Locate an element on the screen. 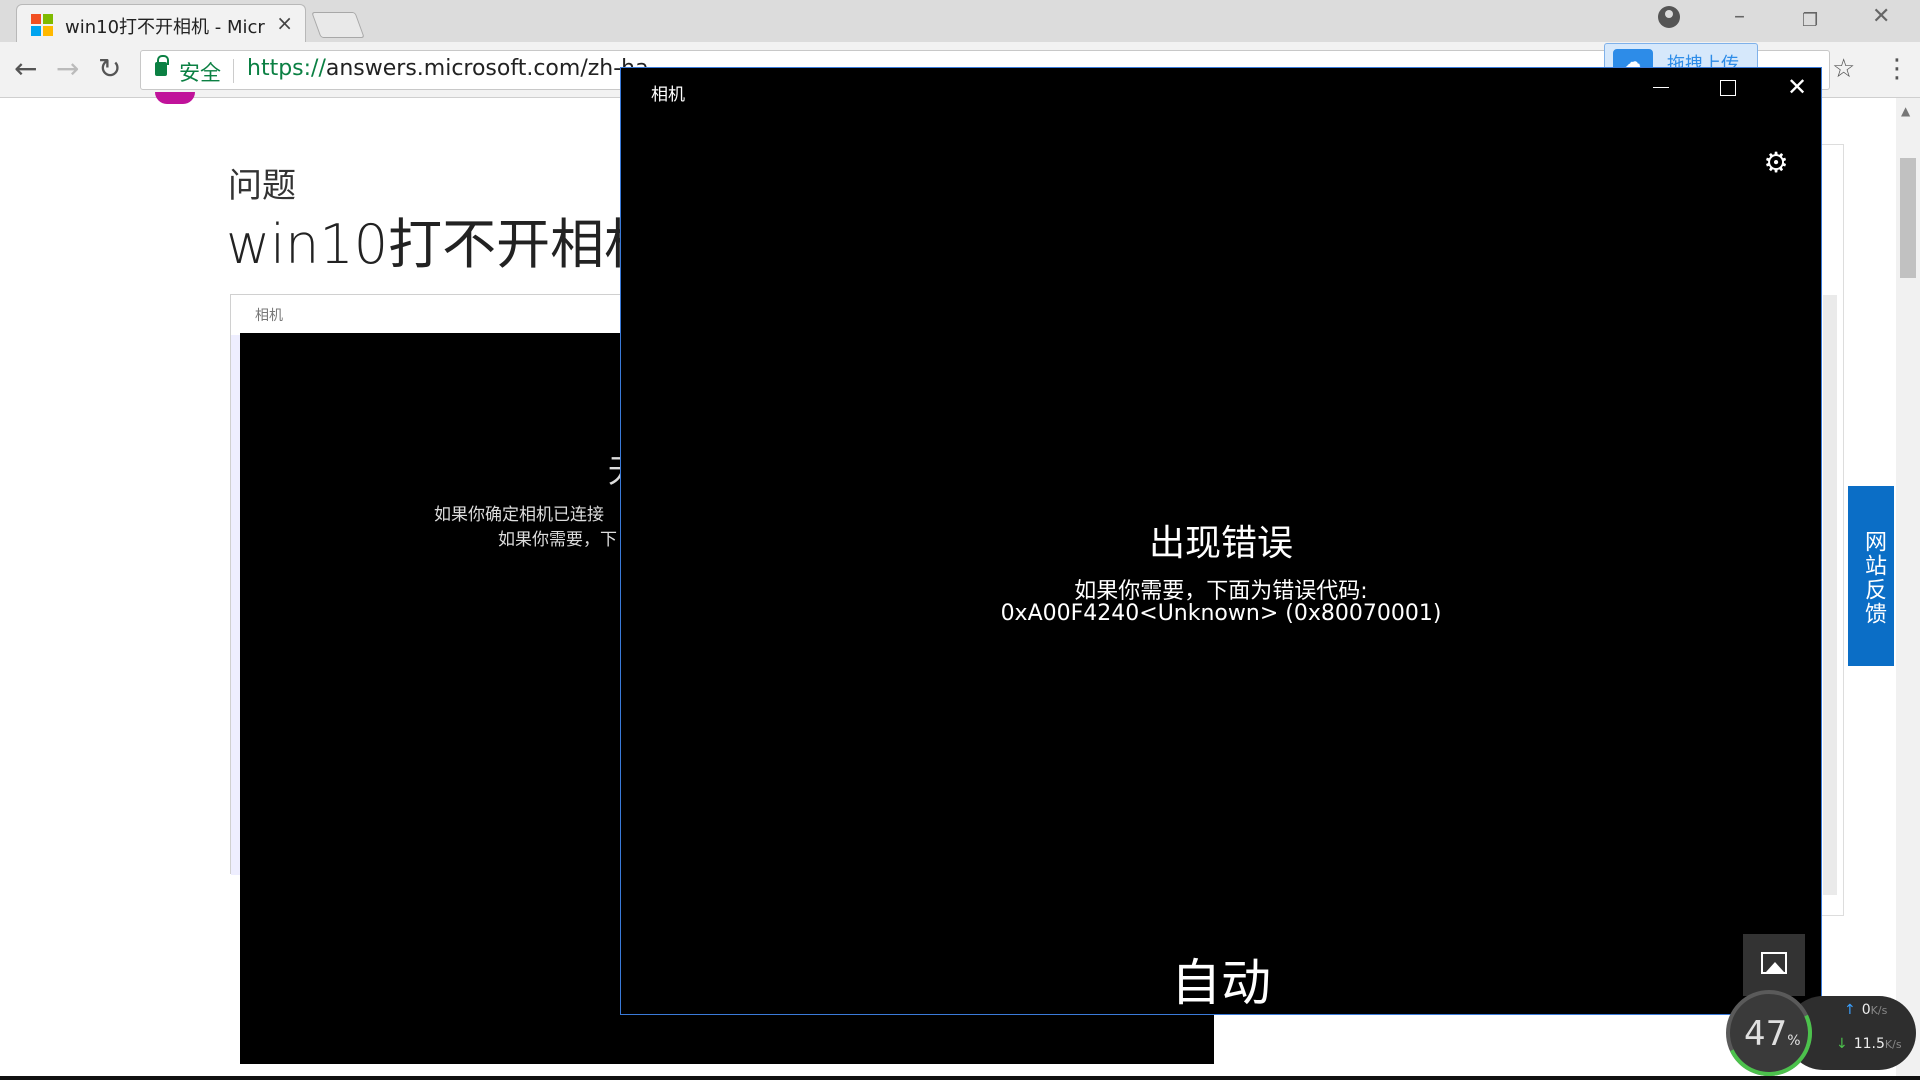 This screenshot has height=1088, width=1920. camera-maximize-button is located at coordinates (1727, 87).